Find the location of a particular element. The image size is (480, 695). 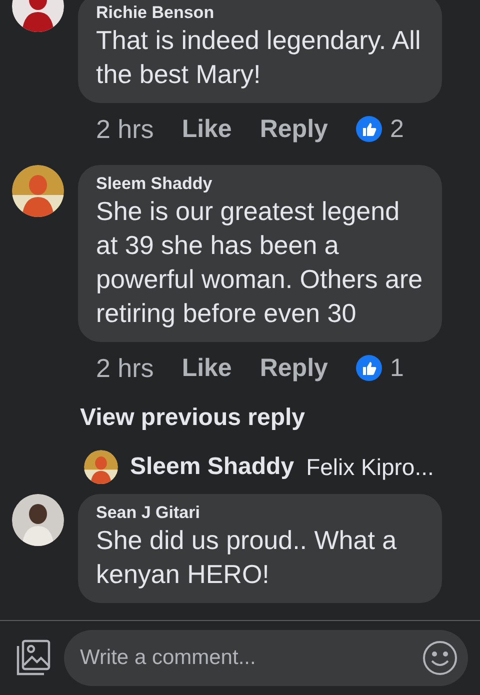

comment-text: She is our greatest legend at 39 she has been a powerful woman. Others are retiring before even 30 is located at coordinates (260, 262).